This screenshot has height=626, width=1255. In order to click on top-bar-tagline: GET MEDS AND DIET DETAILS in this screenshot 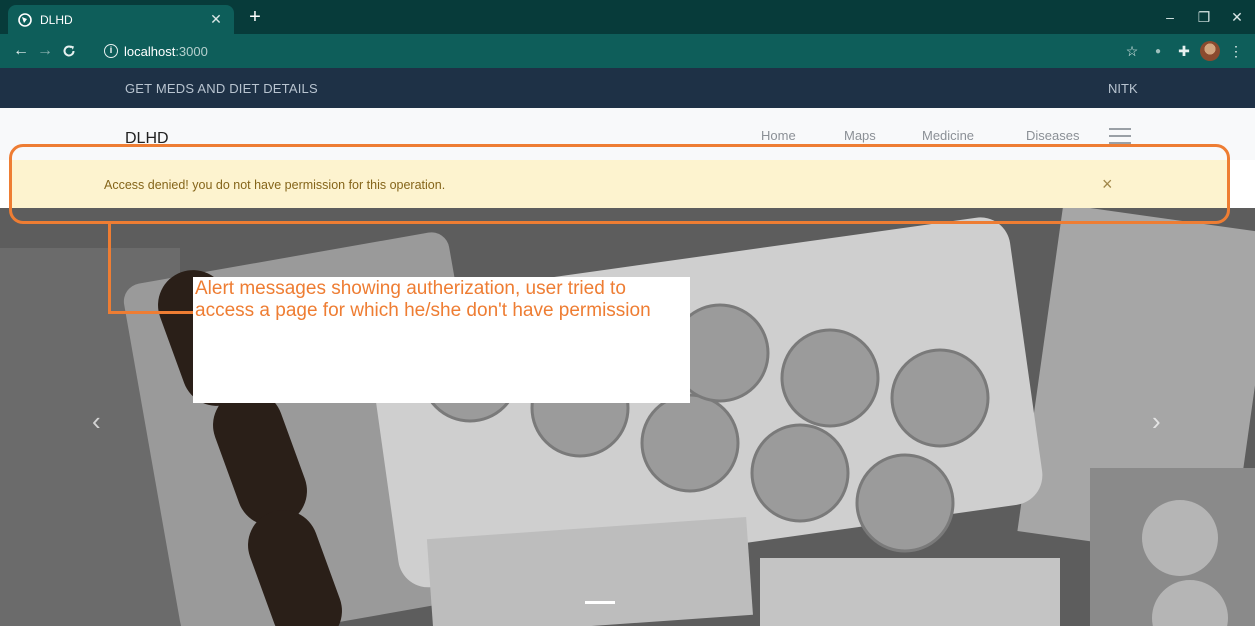, I will do `click(221, 88)`.